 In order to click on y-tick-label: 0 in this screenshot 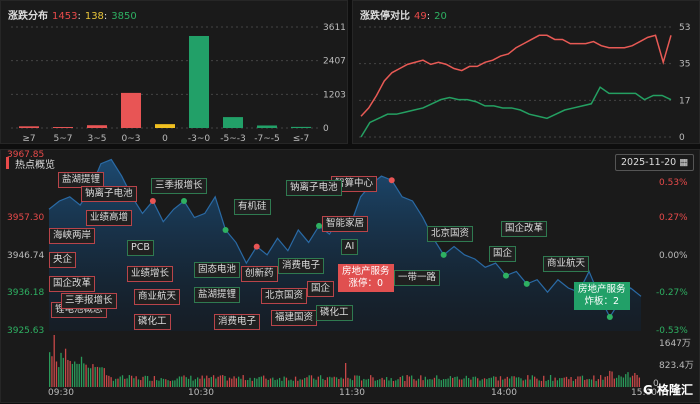, I will do `click(326, 129)`.